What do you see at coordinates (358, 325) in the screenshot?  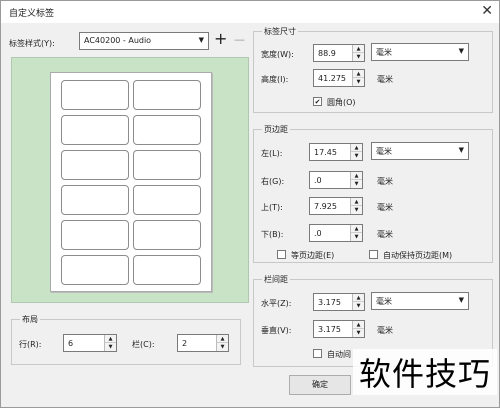 I see `vertical-gutter-up-icon: ▲` at bounding box center [358, 325].